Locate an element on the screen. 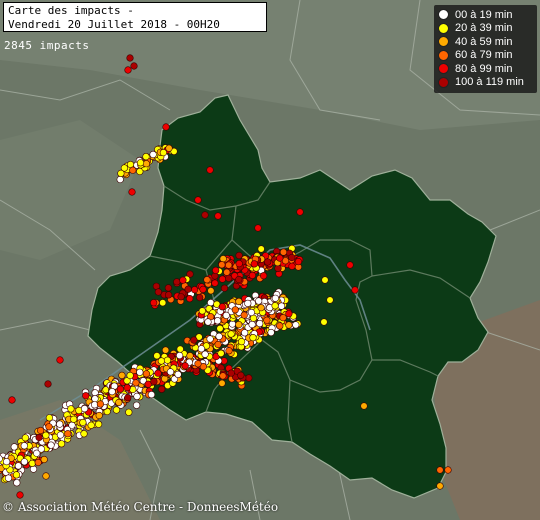 Image resolution: width=540 pixels, height=520 pixels. map-title: Carte des impacts - is located at coordinates (71, 10).